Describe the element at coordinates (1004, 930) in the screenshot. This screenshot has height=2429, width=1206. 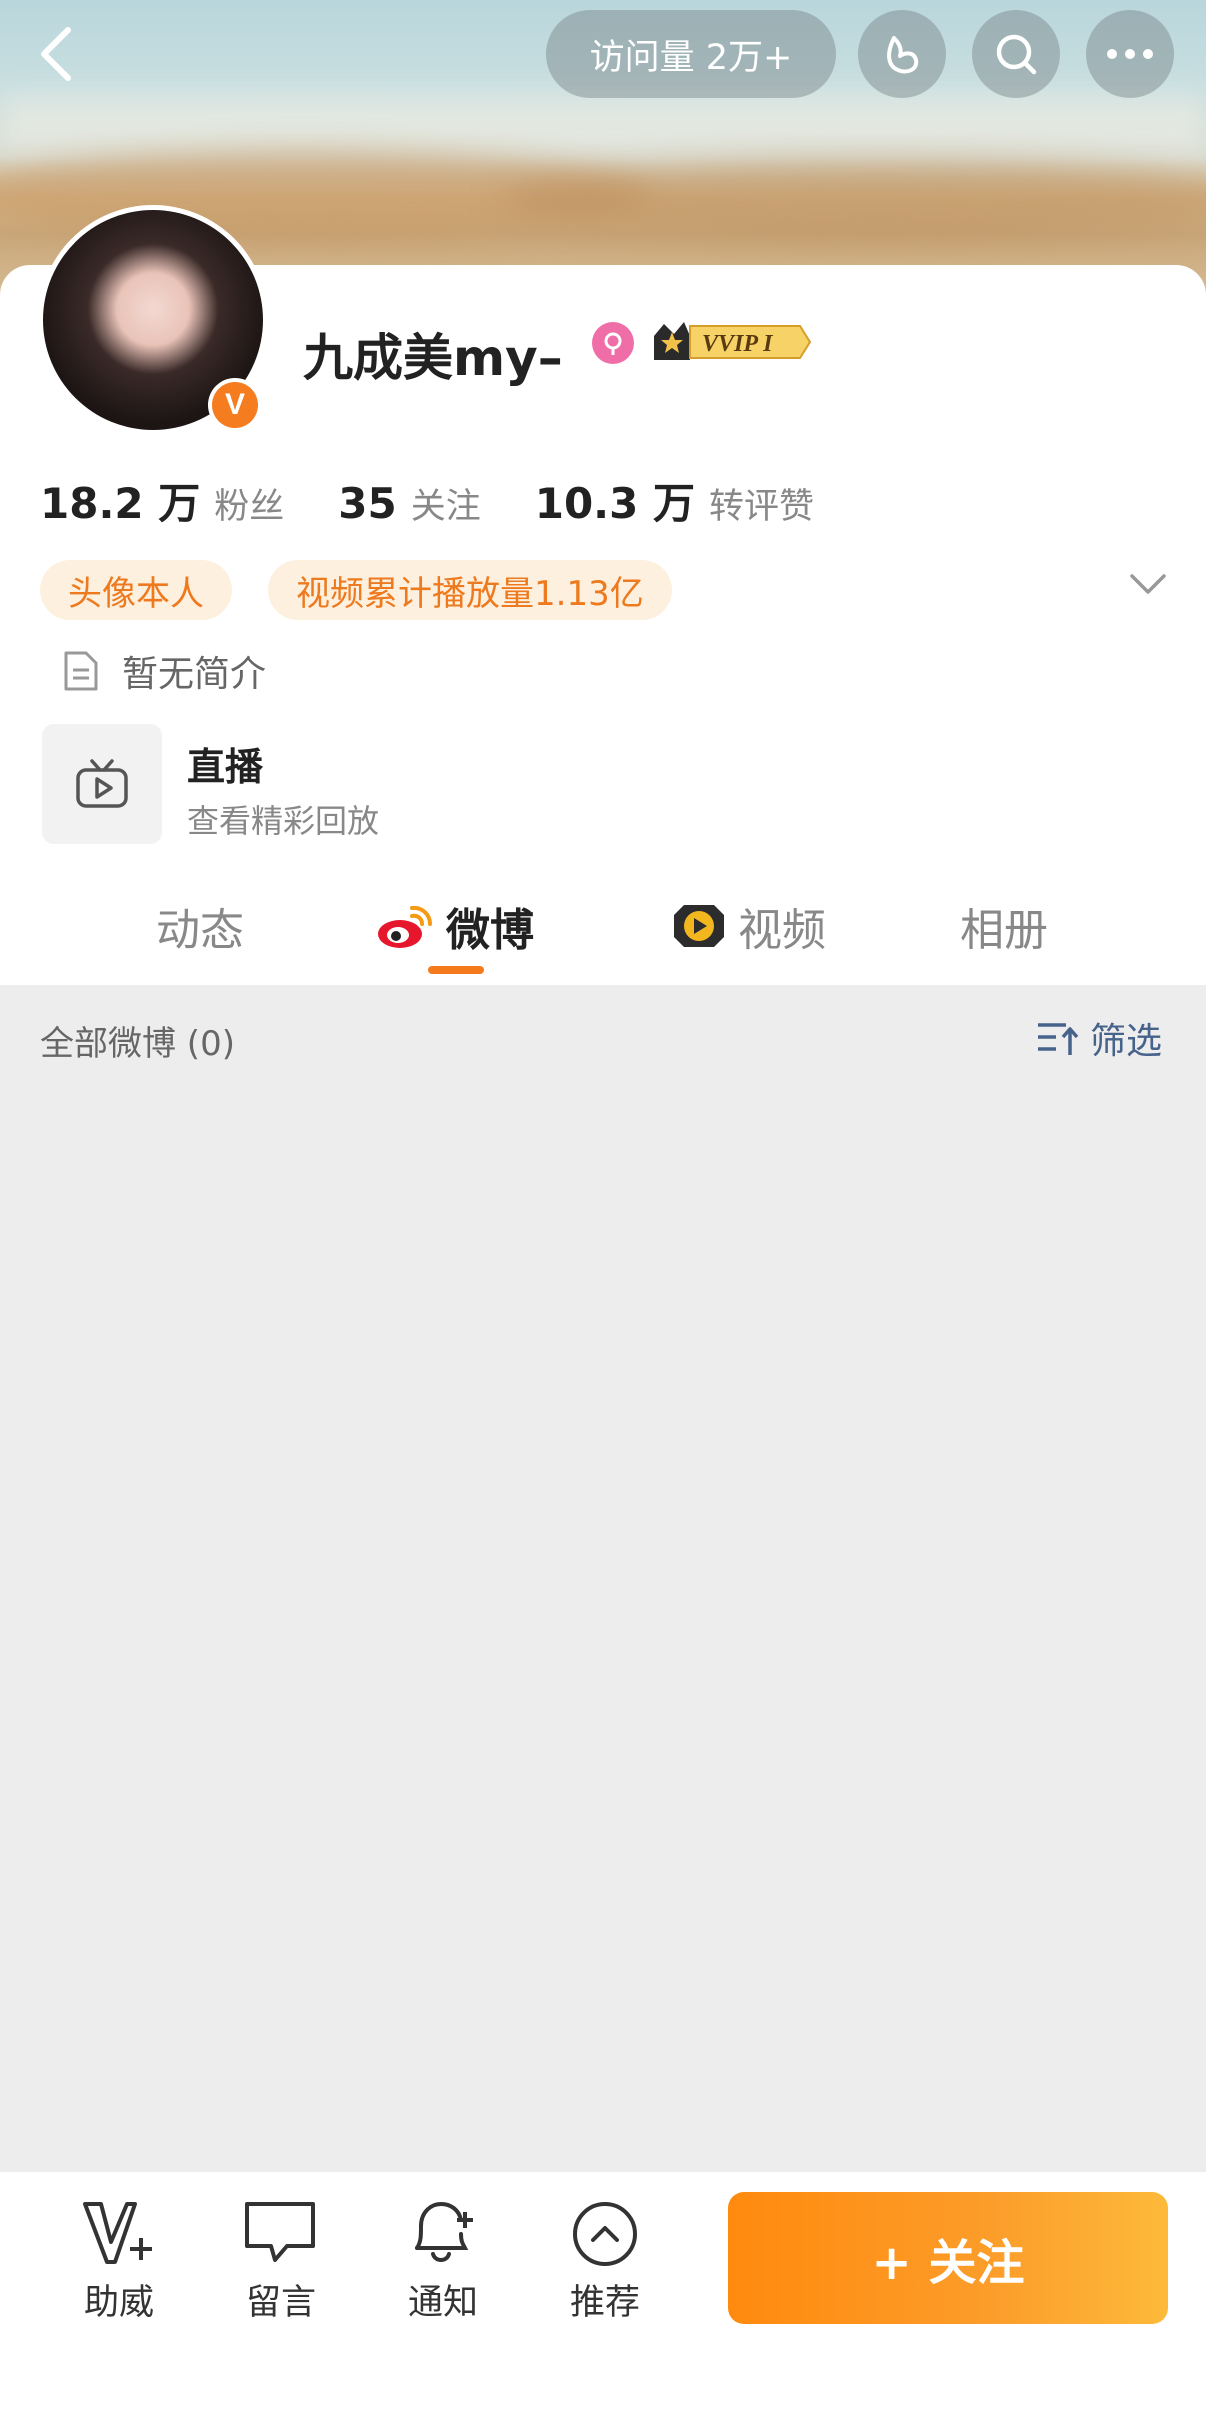
I see `tab-album-label: 相册` at that location.